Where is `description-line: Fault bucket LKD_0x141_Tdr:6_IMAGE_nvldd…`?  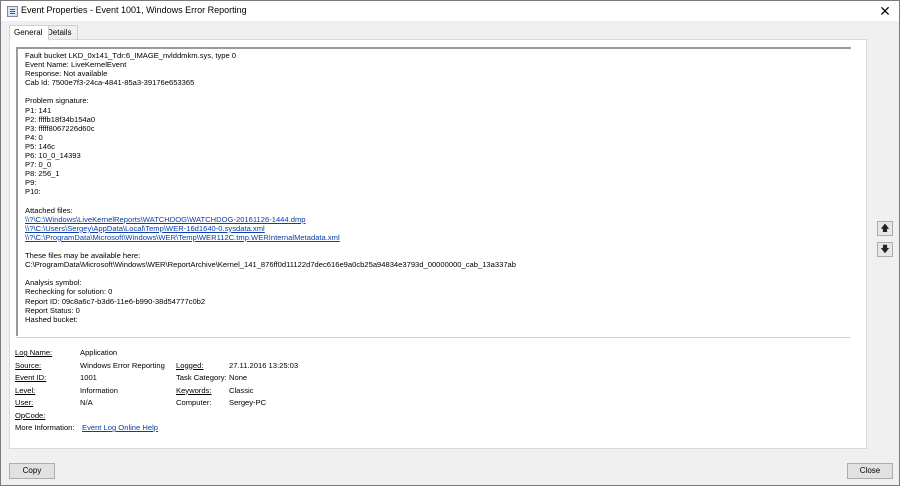 description-line: Fault bucket LKD_0x141_Tdr:6_IMAGE_nvldd… is located at coordinates (131, 55).